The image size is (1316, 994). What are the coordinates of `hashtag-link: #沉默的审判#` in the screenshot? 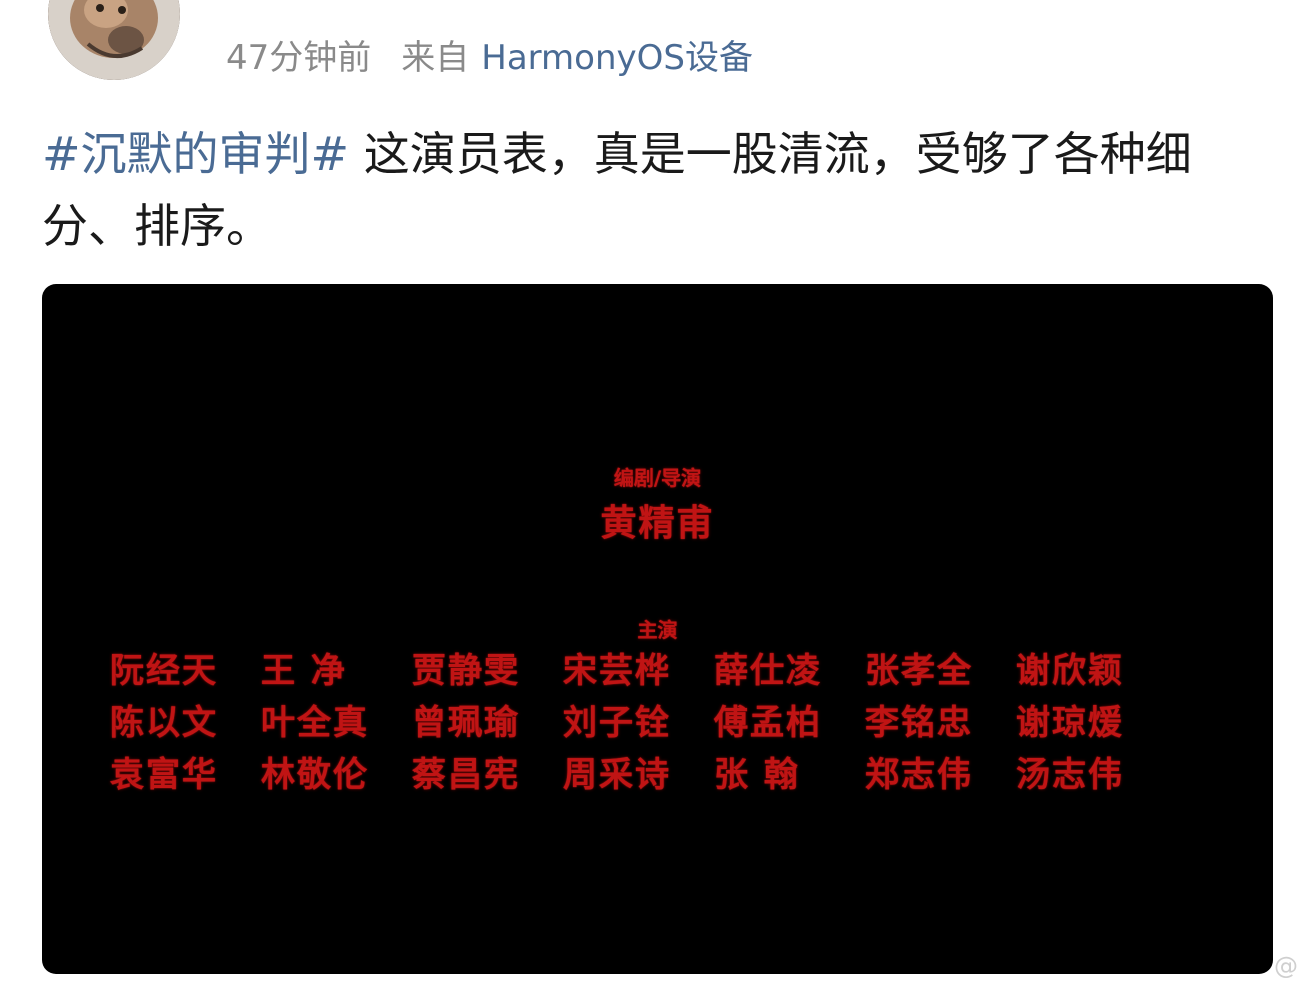 It's located at (195, 154).